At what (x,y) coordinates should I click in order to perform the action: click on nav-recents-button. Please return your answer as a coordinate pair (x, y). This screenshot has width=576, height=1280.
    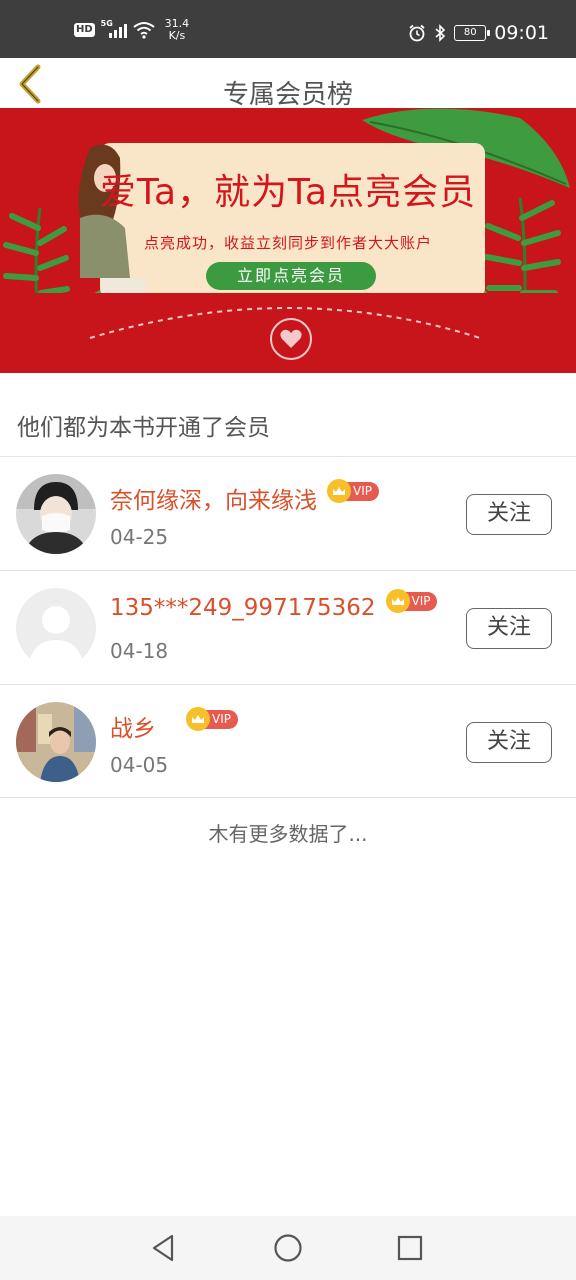
    Looking at the image, I should click on (410, 1248).